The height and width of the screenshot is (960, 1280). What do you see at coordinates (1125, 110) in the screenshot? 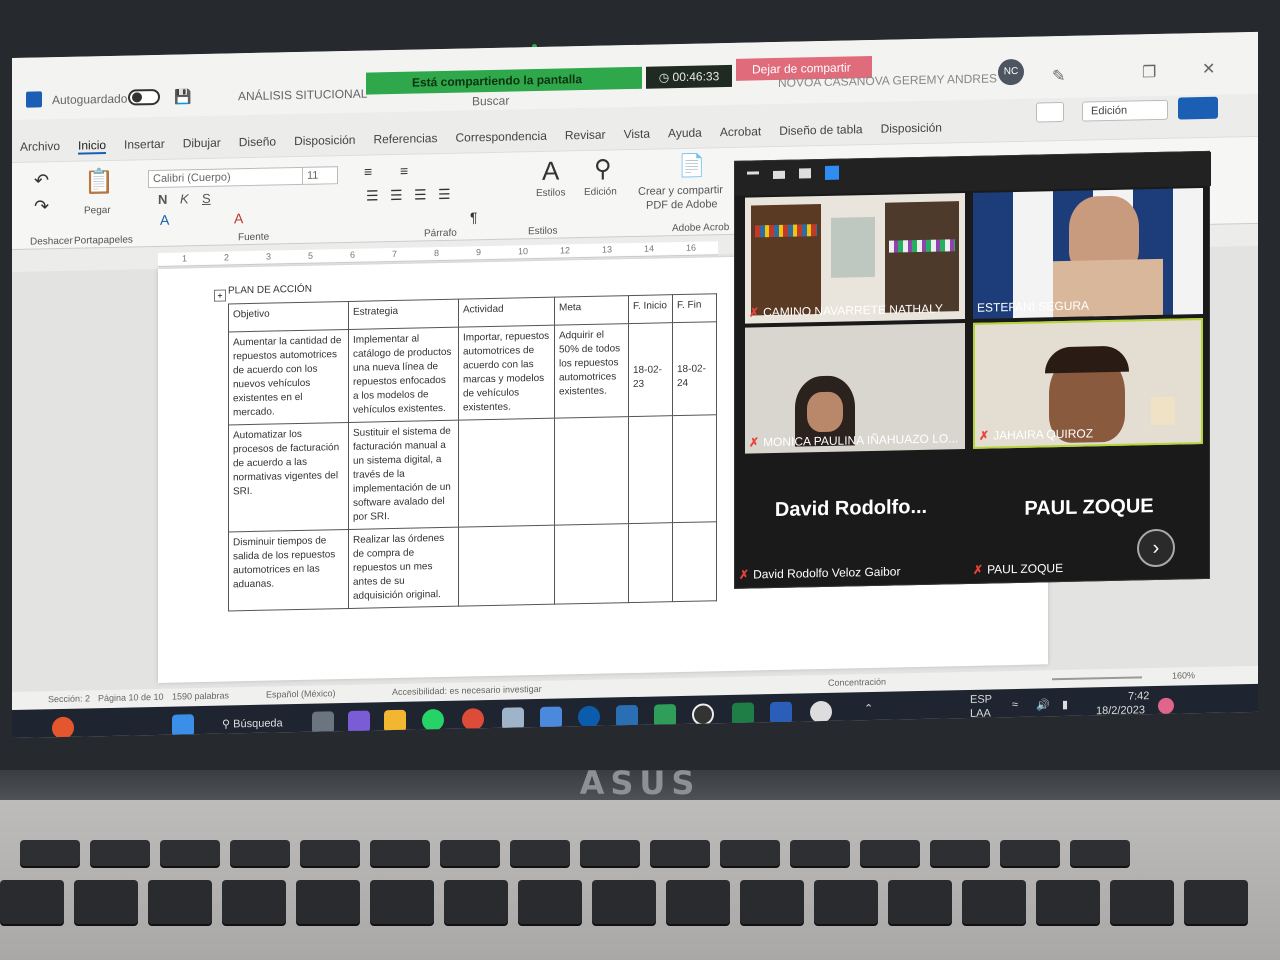
I see `editing-mode-button: Edición` at bounding box center [1125, 110].